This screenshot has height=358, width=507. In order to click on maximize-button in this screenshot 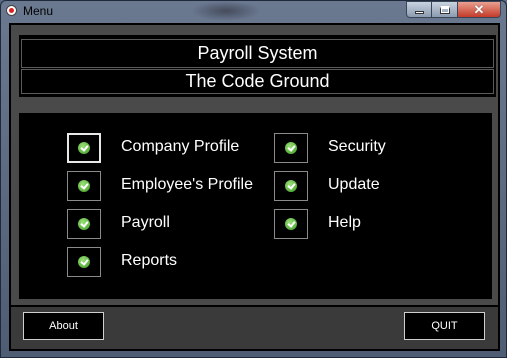, I will do `click(445, 9)`.